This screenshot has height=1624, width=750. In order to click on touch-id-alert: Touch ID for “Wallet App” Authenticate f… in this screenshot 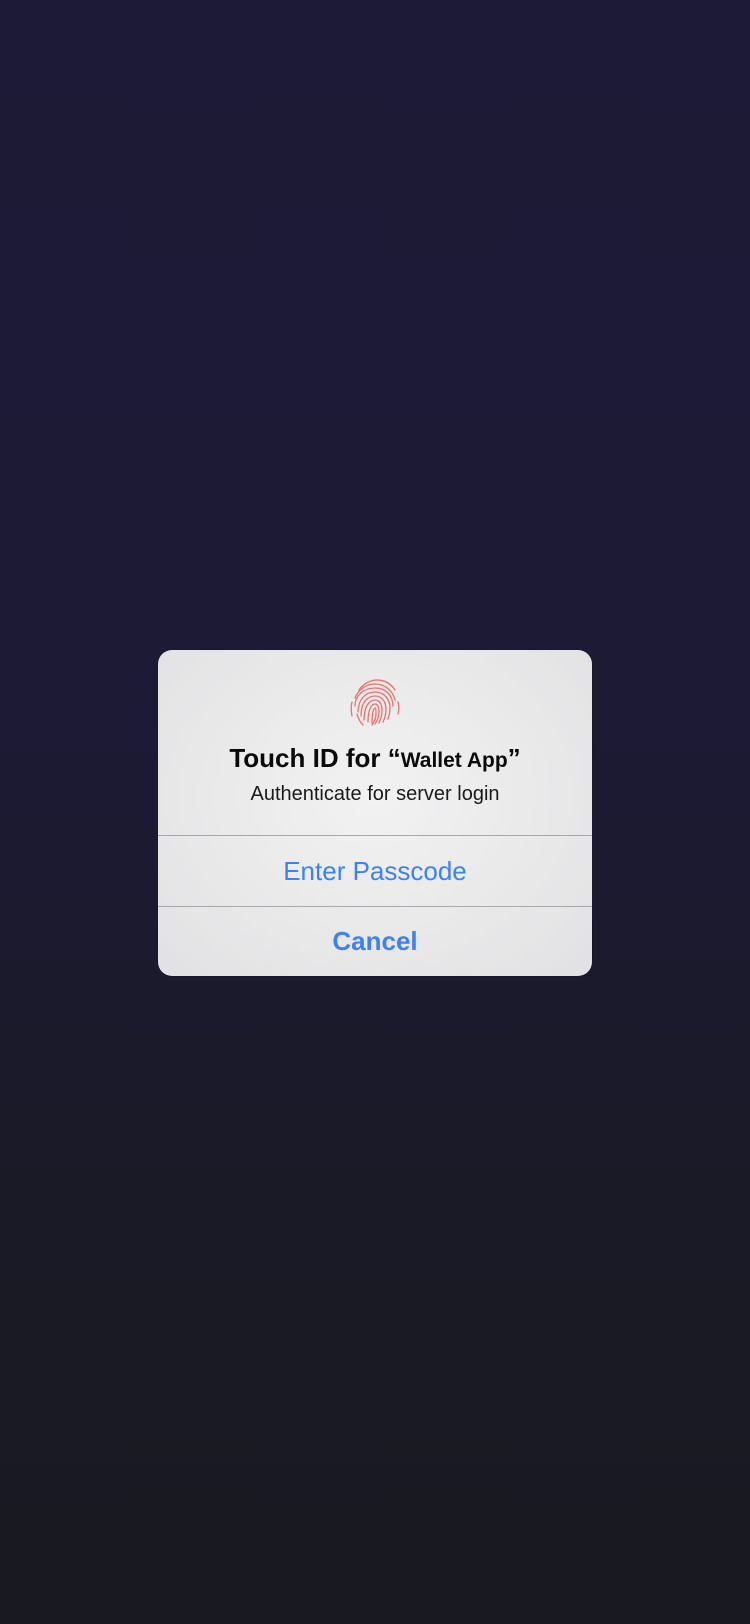, I will do `click(375, 813)`.